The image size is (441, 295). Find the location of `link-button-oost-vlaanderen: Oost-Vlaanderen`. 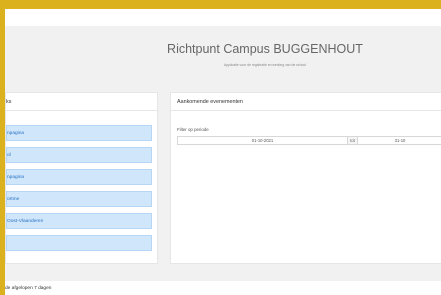

link-button-oost-vlaanderen: Oost-Vlaanderen is located at coordinates (79, 221).